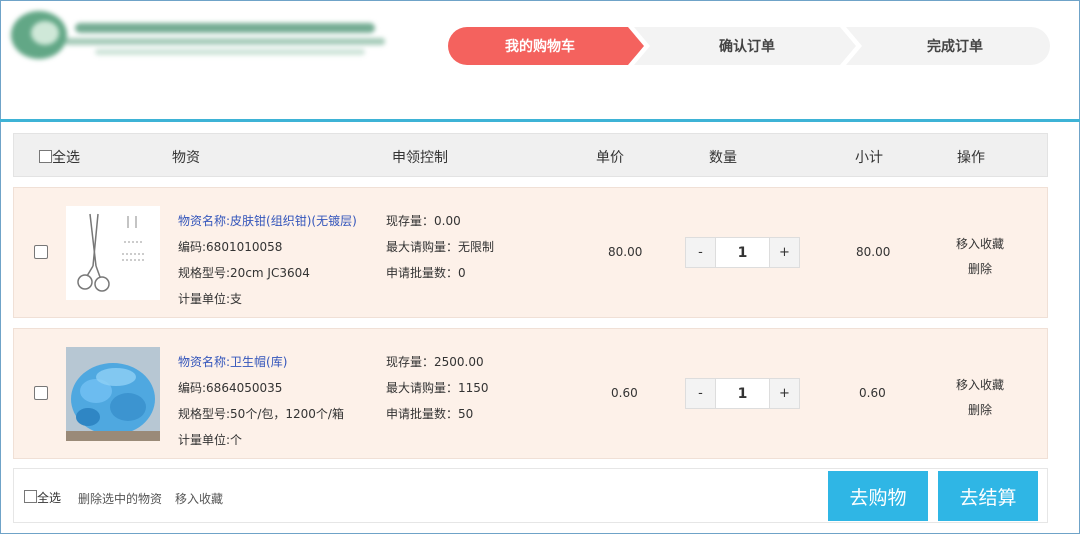 This screenshot has width=1080, height=534. Describe the element at coordinates (610, 158) in the screenshot. I see `column-unit-price: 单价` at that location.